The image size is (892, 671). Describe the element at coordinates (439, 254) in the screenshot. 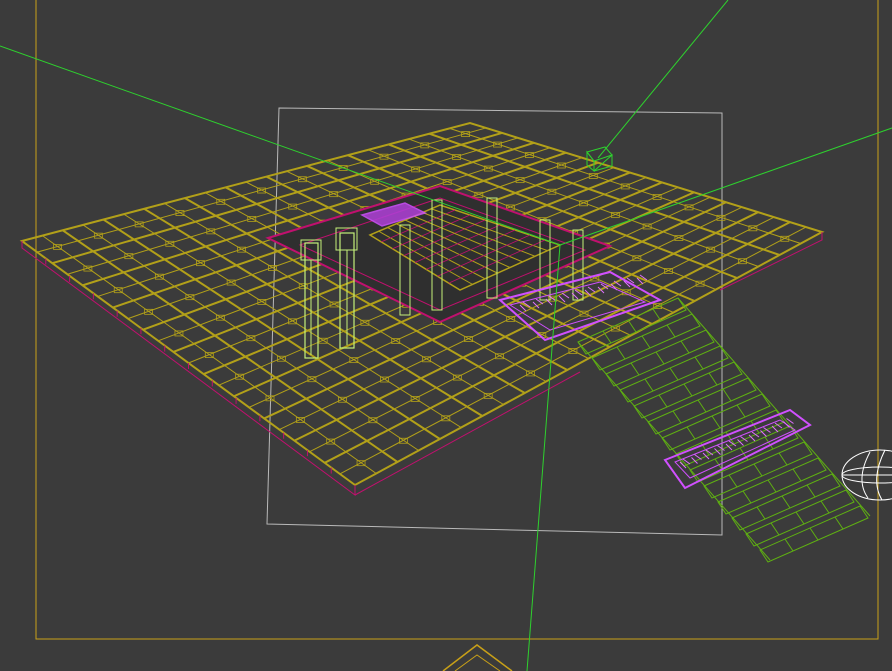

I see `sunken-courtyard` at that location.